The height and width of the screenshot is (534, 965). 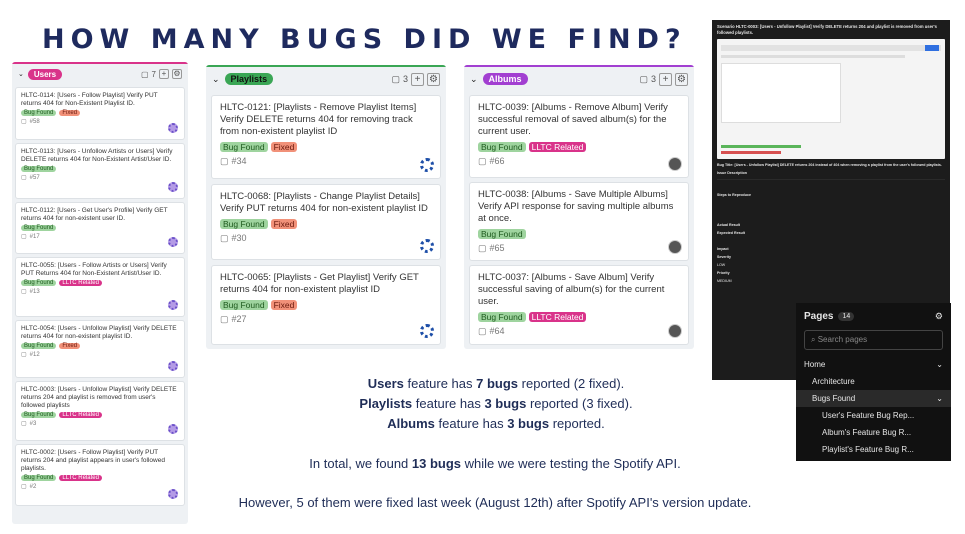 What do you see at coordinates (100, 487) in the screenshot?
I see `card-meta: ▢ #2` at bounding box center [100, 487].